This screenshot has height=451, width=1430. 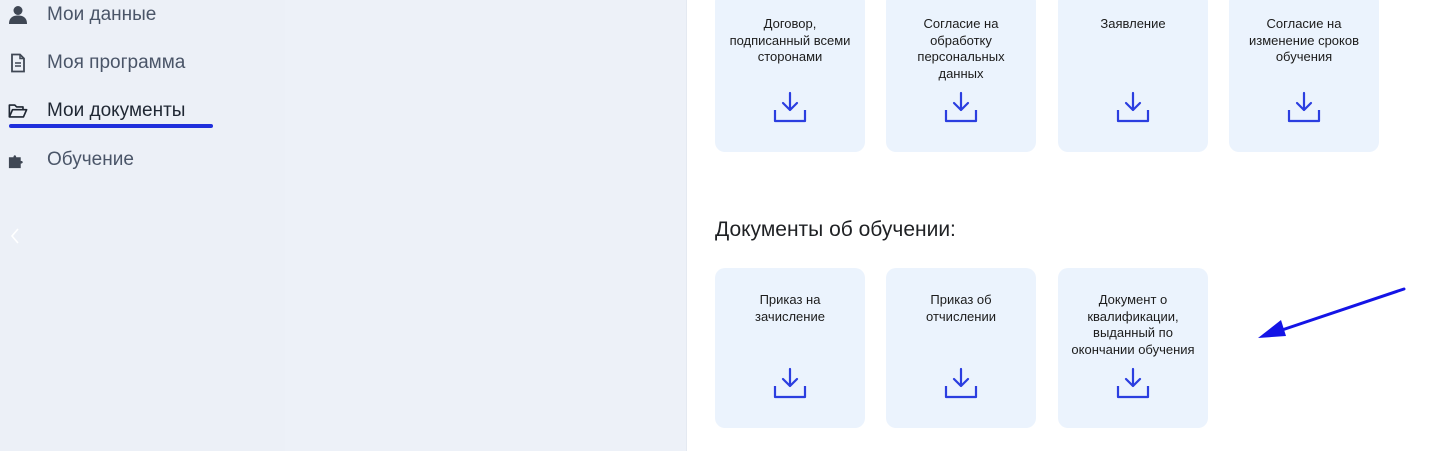 I want to click on sidebar-item-my-data: Мои данные, so click(x=82, y=15).